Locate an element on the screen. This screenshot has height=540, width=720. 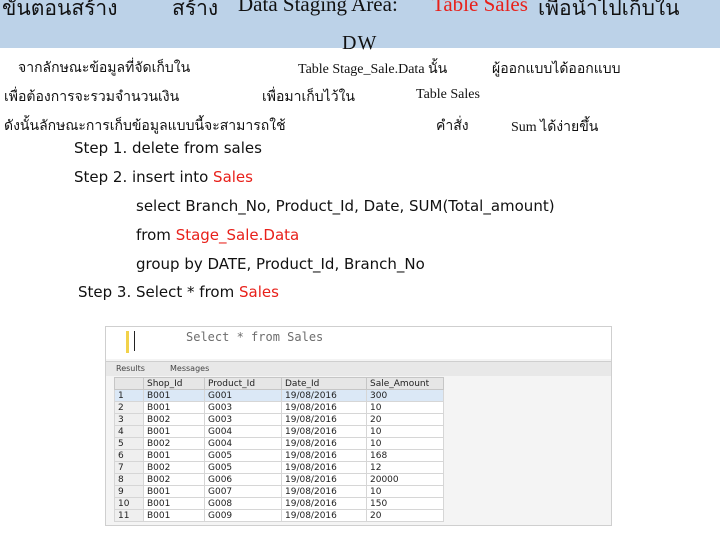
desc-line-2a: เพื่อต้องการจะรวมจำนวนเงิน is located at coordinates (92, 97).